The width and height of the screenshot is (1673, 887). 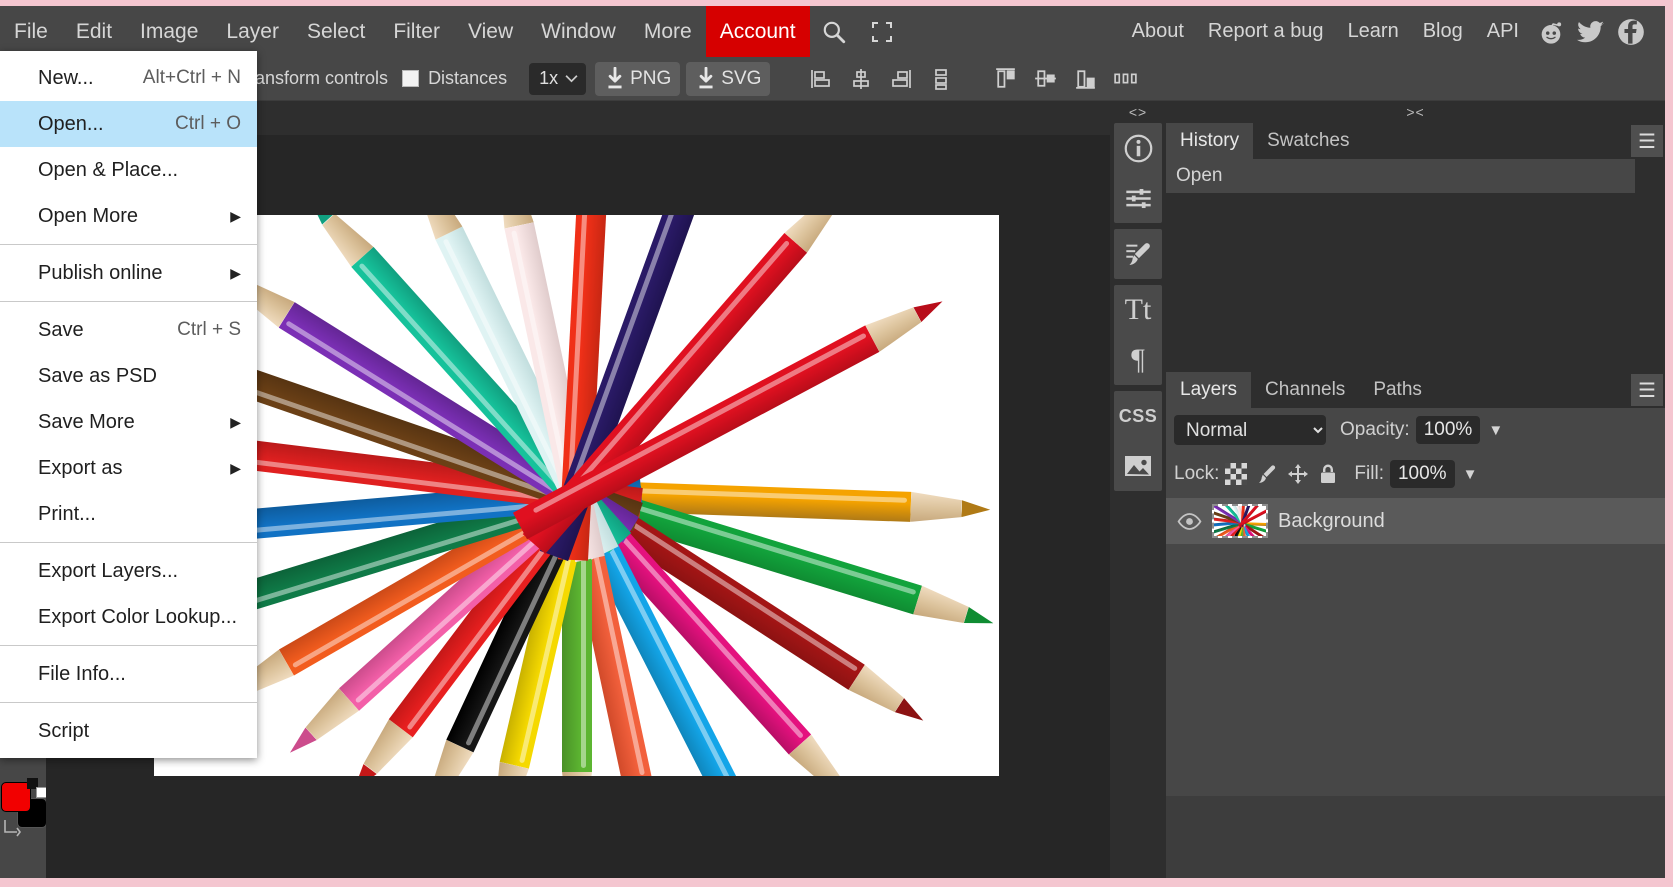 I want to click on menu-edit: Edit, so click(x=94, y=31).